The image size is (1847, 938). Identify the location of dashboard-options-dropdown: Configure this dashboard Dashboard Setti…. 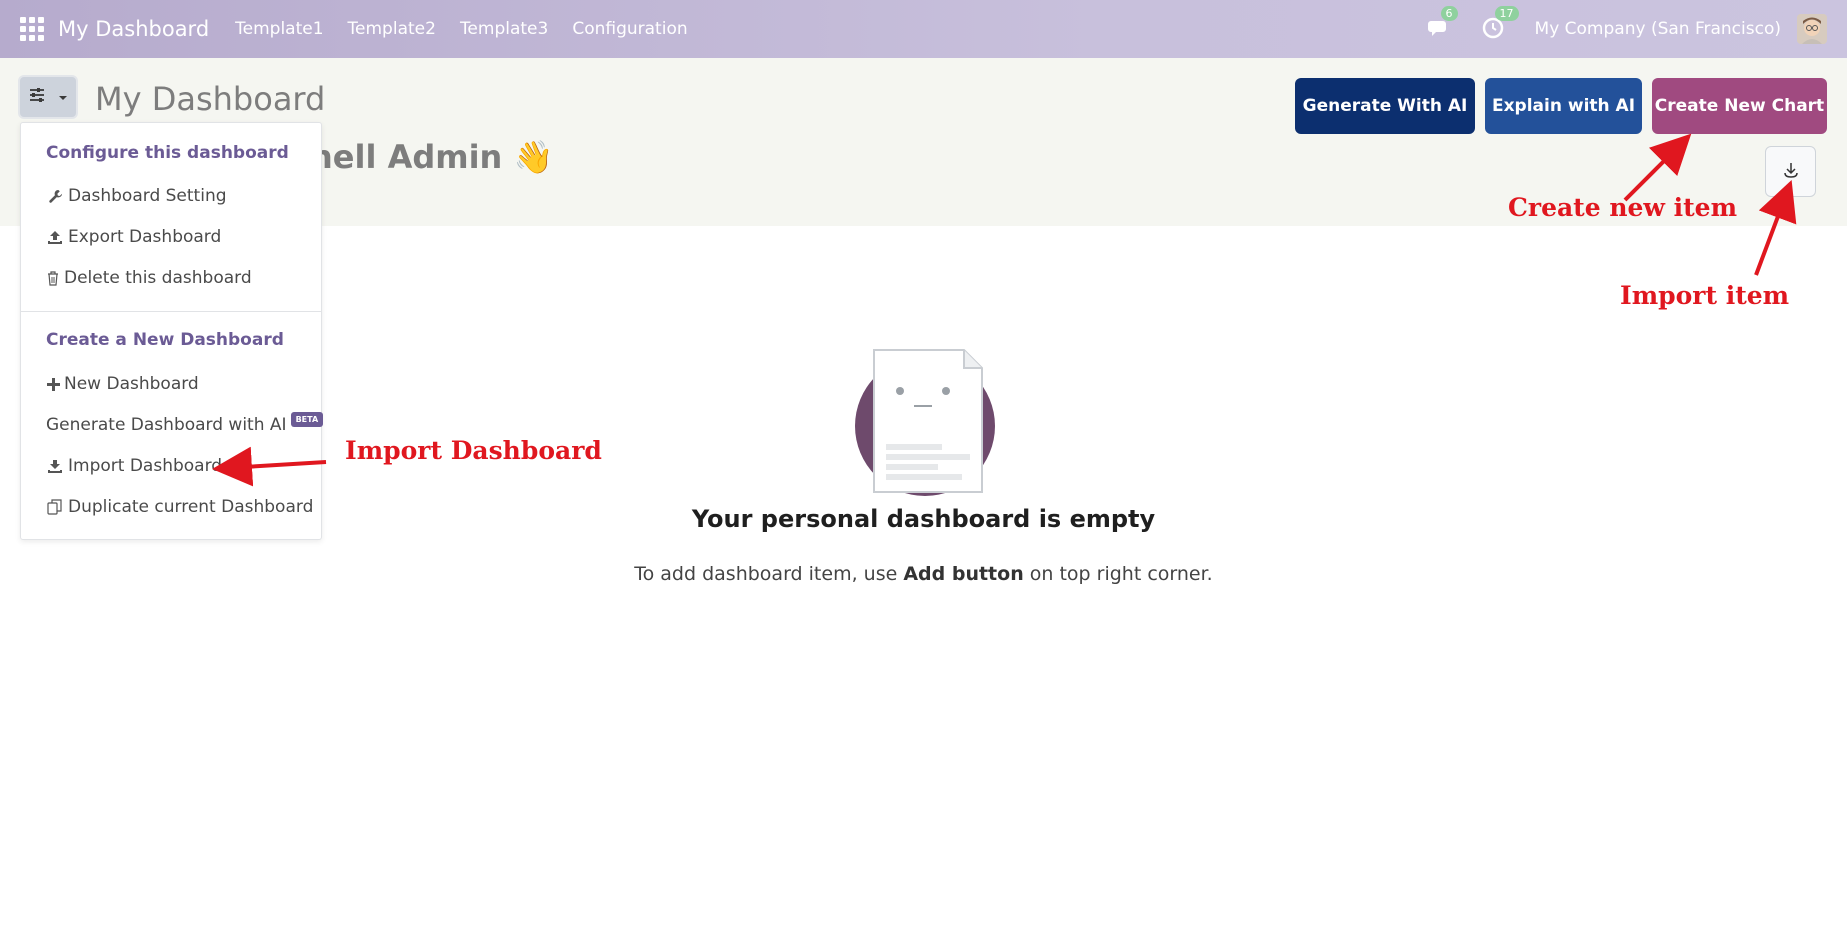
(172, 331).